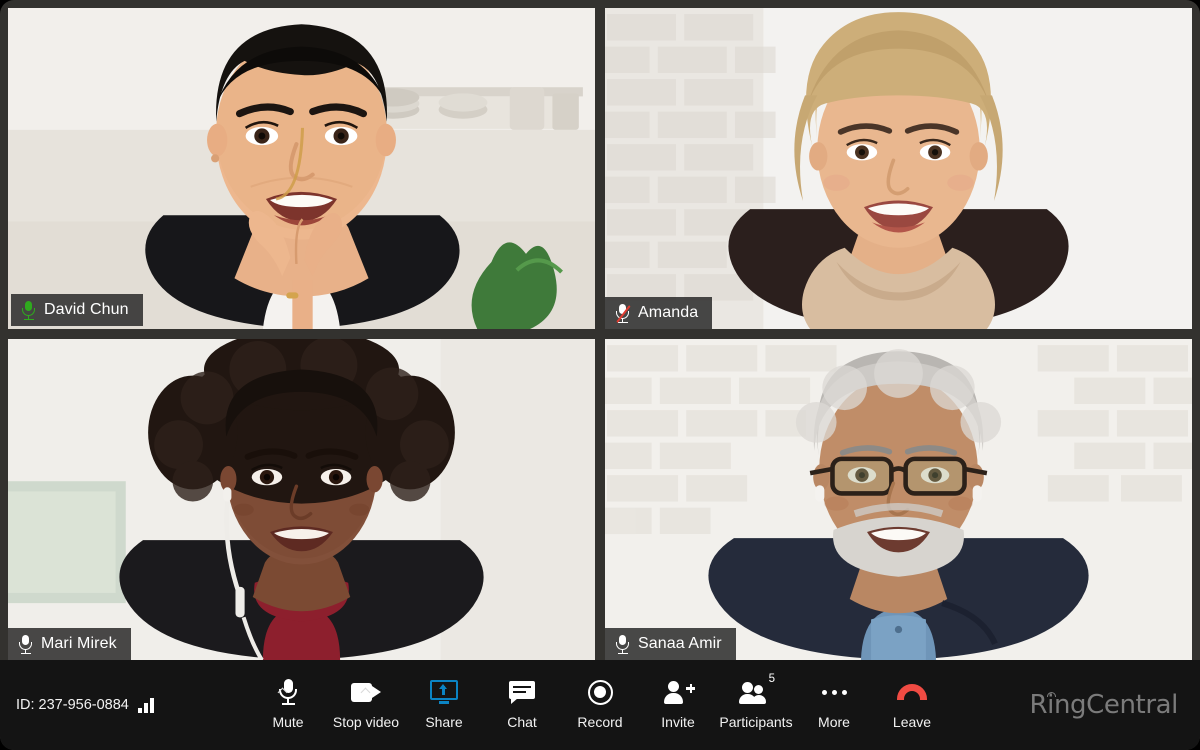 The image size is (1200, 750). I want to click on record-circle-icon, so click(600, 692).